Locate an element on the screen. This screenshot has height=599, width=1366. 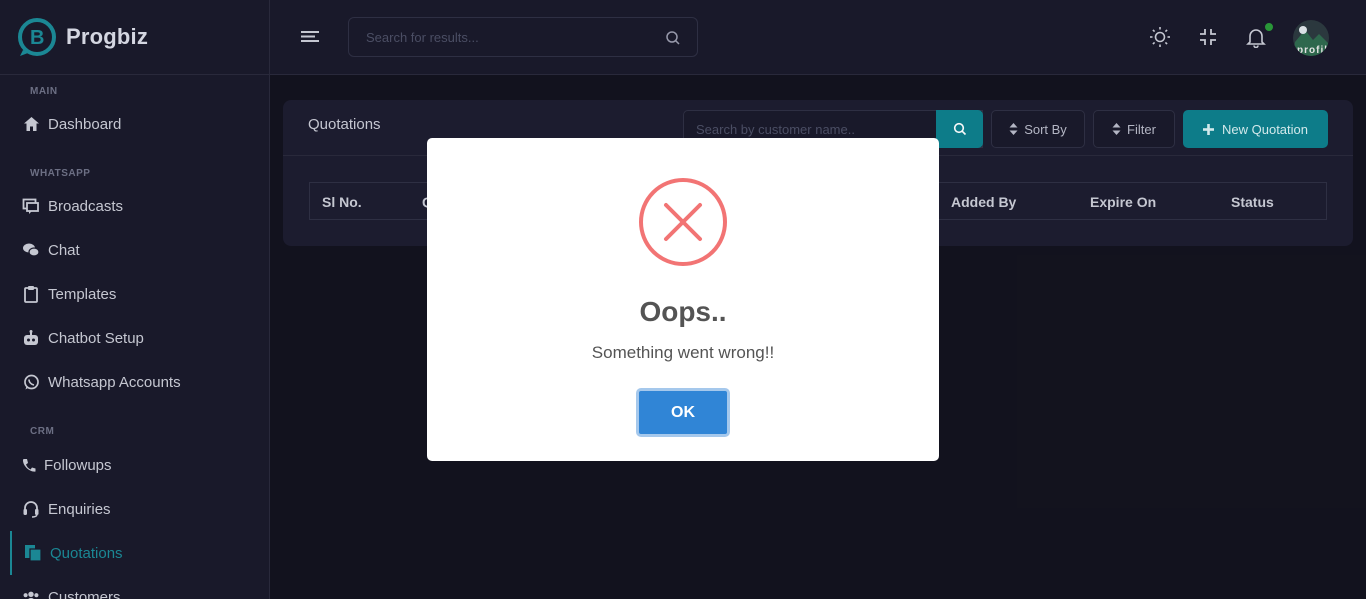
ok-button: OK is located at coordinates (683, 412).